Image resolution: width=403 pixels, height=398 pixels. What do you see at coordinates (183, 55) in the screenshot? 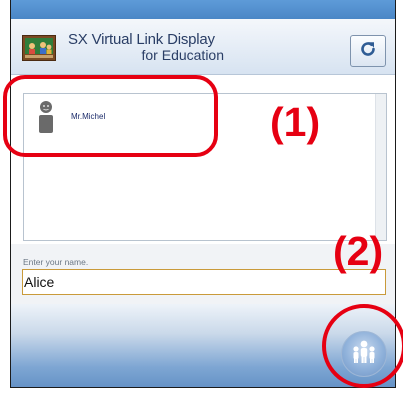
I see `app-subtitle: for Education` at bounding box center [183, 55].